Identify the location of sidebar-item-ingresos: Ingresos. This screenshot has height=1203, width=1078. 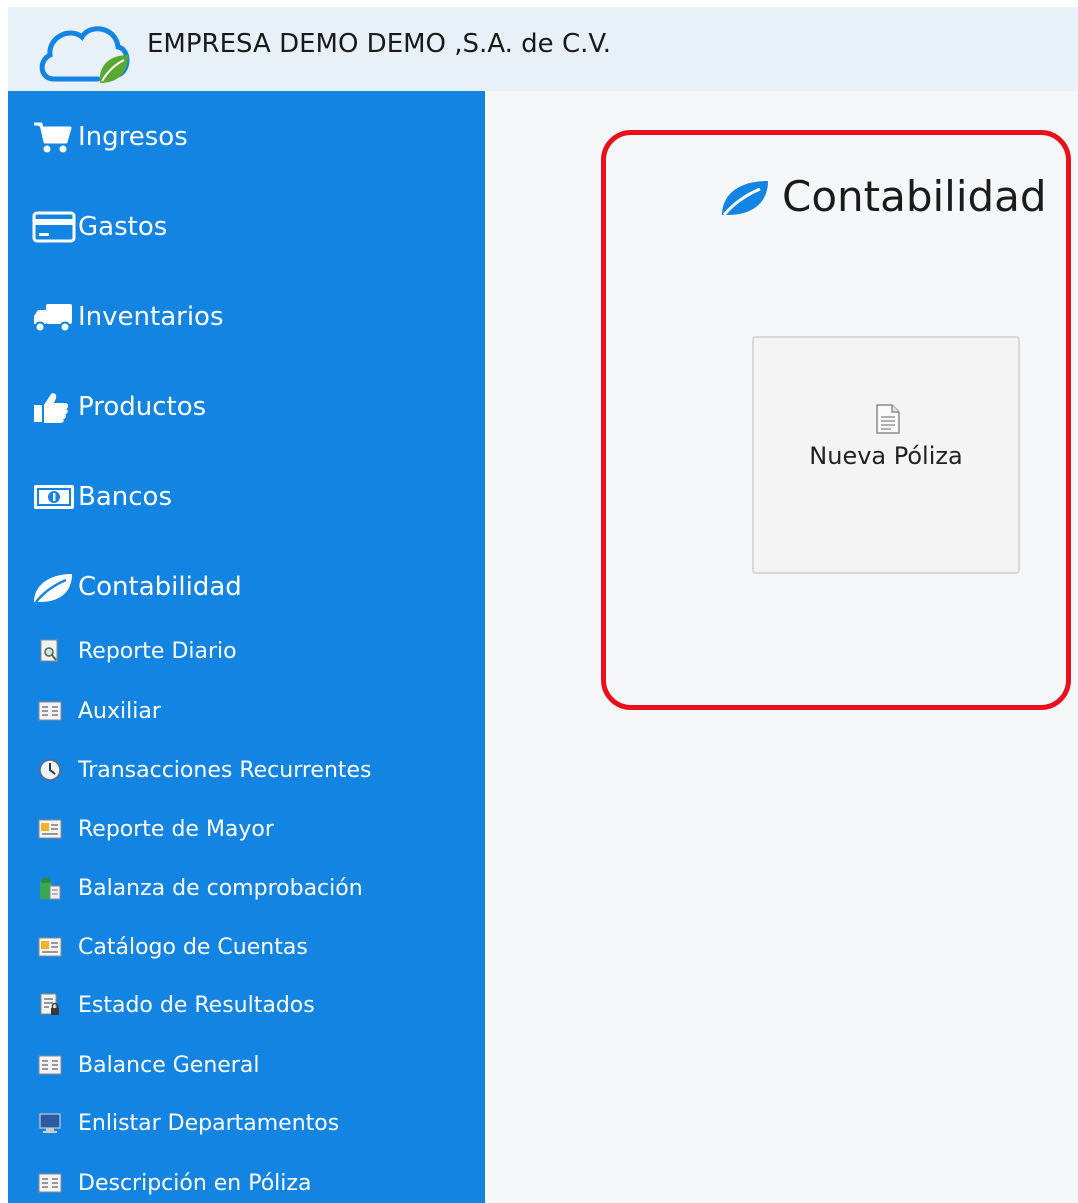
(110, 137).